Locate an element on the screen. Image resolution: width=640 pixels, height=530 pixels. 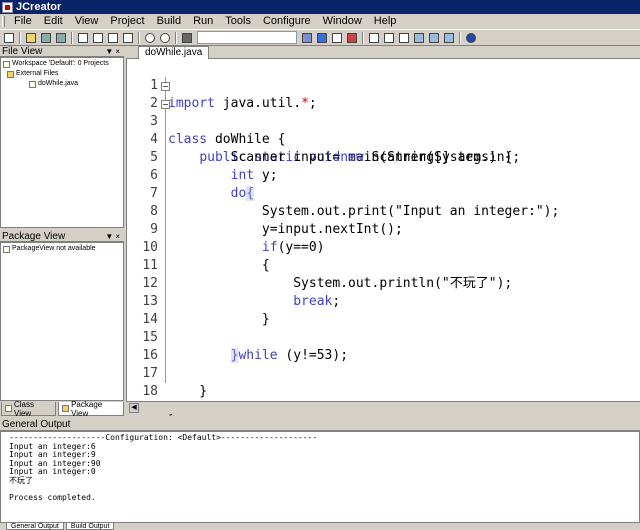
menu-file: File is located at coordinates (23, 21).